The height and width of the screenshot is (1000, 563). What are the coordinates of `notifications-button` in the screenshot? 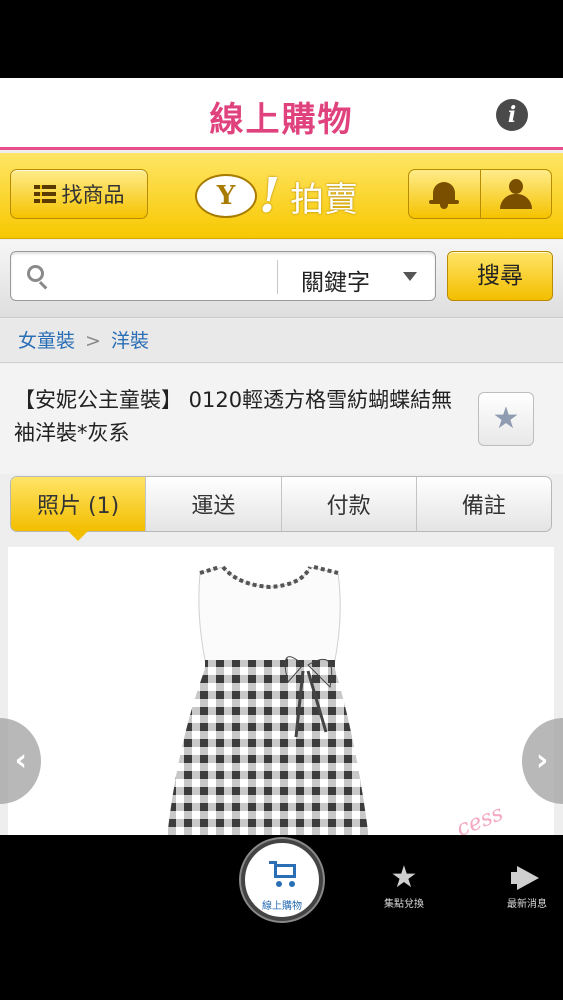 It's located at (444, 194).